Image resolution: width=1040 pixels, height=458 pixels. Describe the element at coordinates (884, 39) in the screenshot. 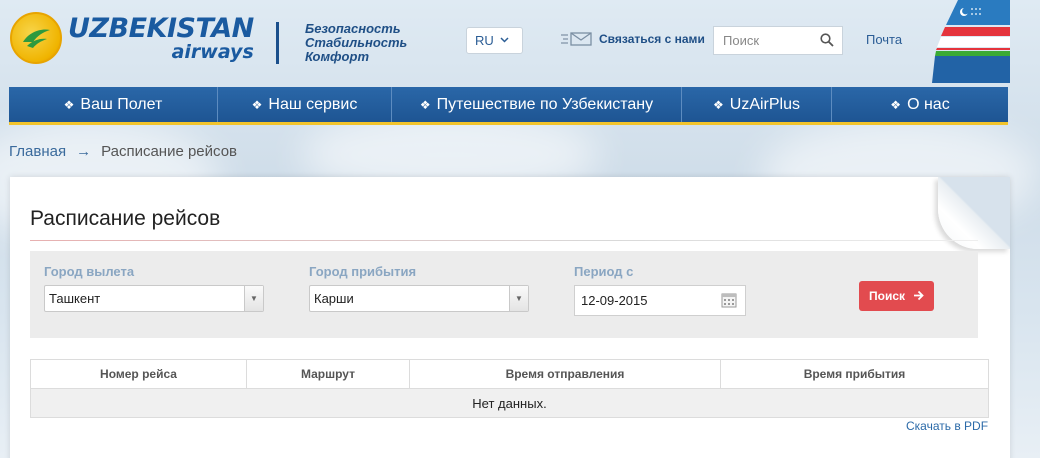

I see `mail-link: Почта` at that location.